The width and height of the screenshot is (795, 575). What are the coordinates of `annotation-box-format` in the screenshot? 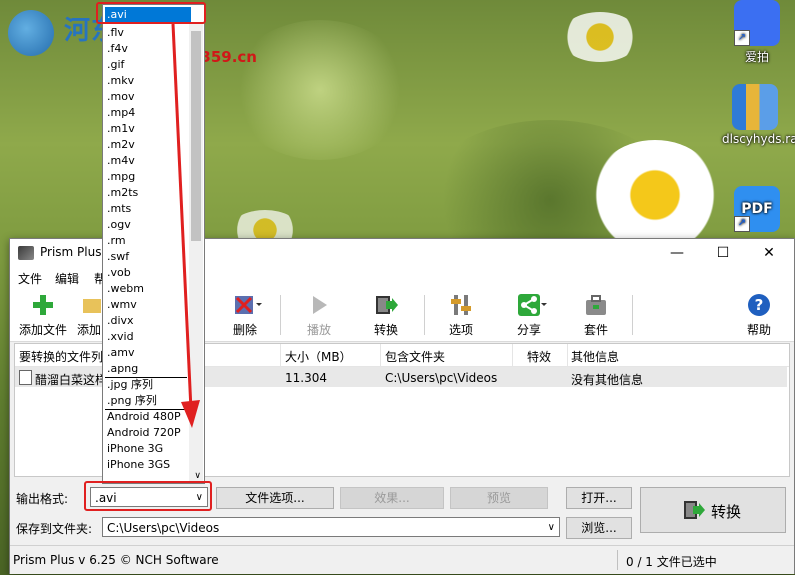 It's located at (148, 496).